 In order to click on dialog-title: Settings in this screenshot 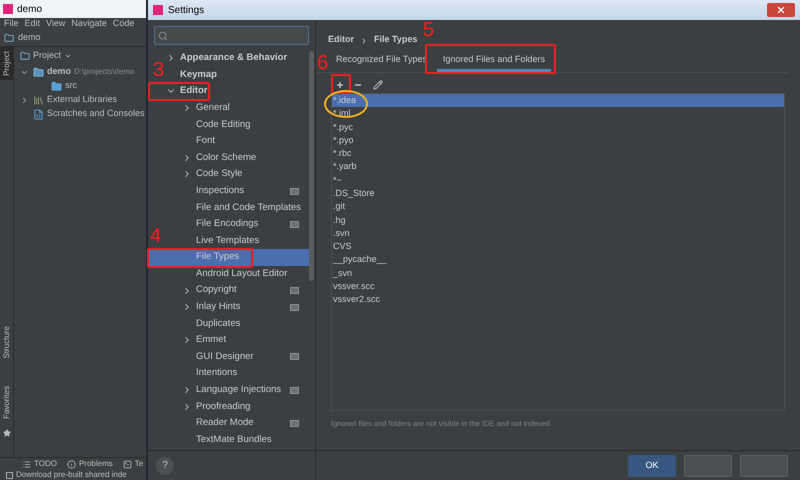, I will do `click(186, 11)`.